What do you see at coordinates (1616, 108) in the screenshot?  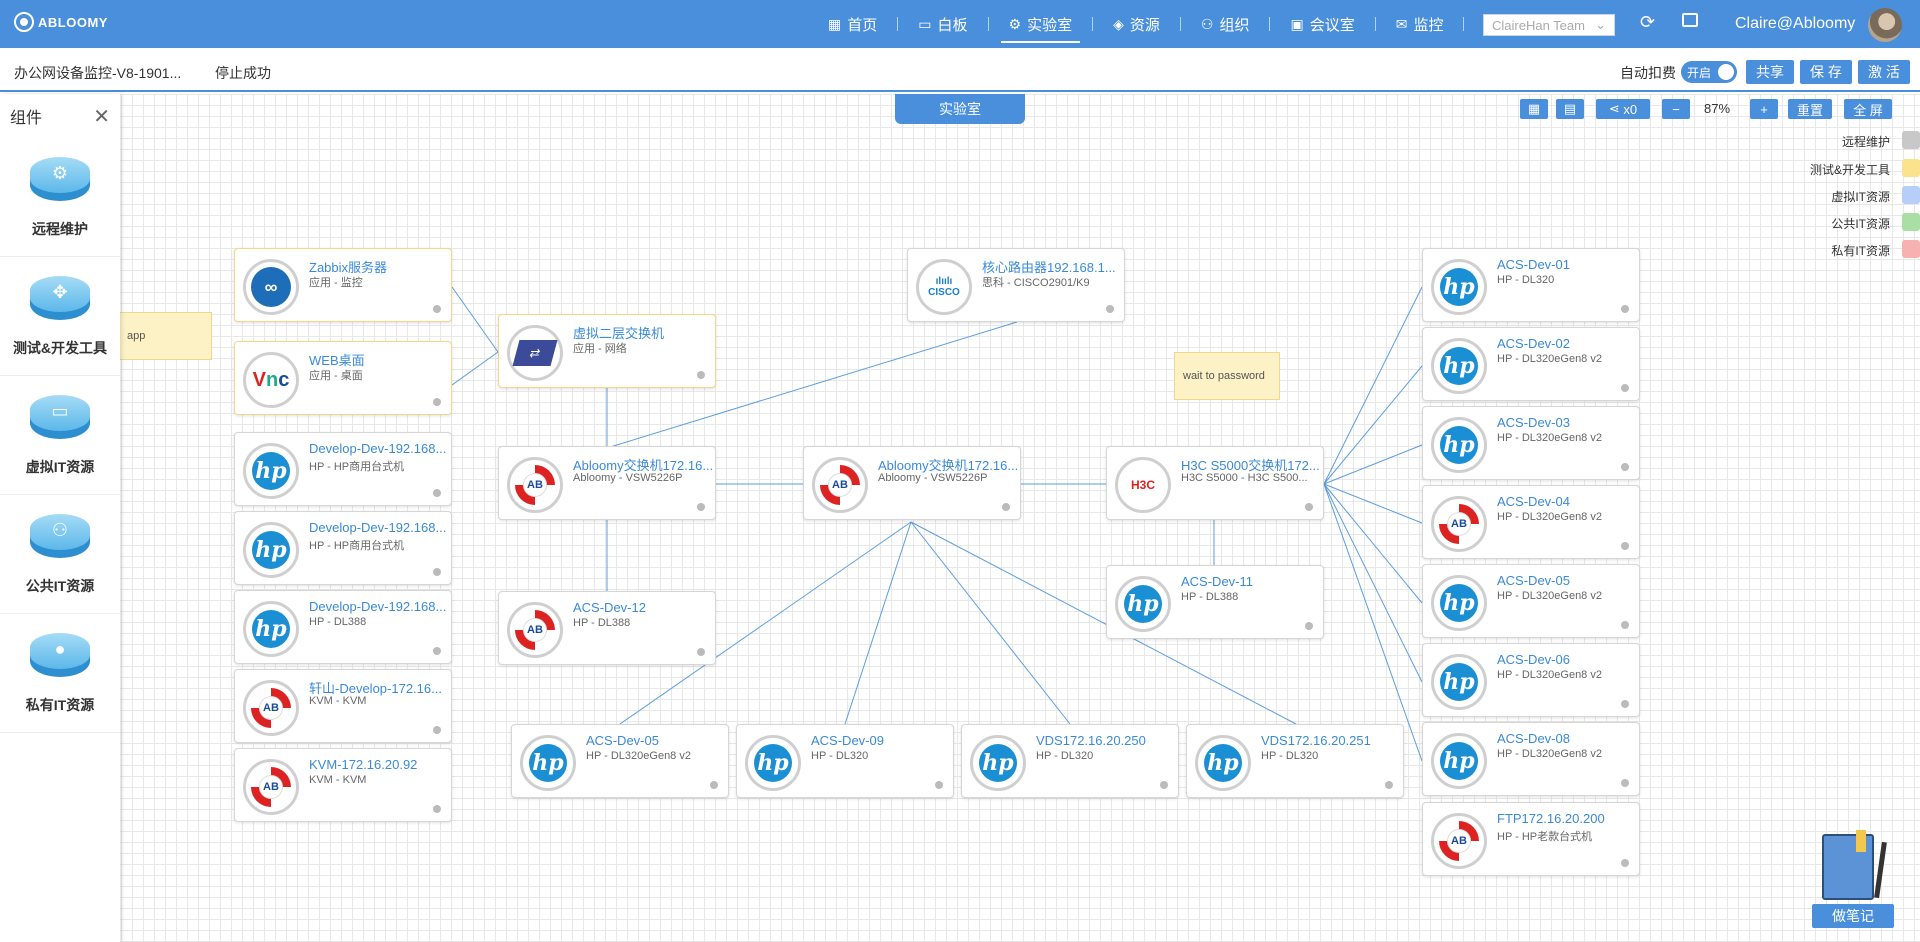 I see `share-icon: ⋖` at bounding box center [1616, 108].